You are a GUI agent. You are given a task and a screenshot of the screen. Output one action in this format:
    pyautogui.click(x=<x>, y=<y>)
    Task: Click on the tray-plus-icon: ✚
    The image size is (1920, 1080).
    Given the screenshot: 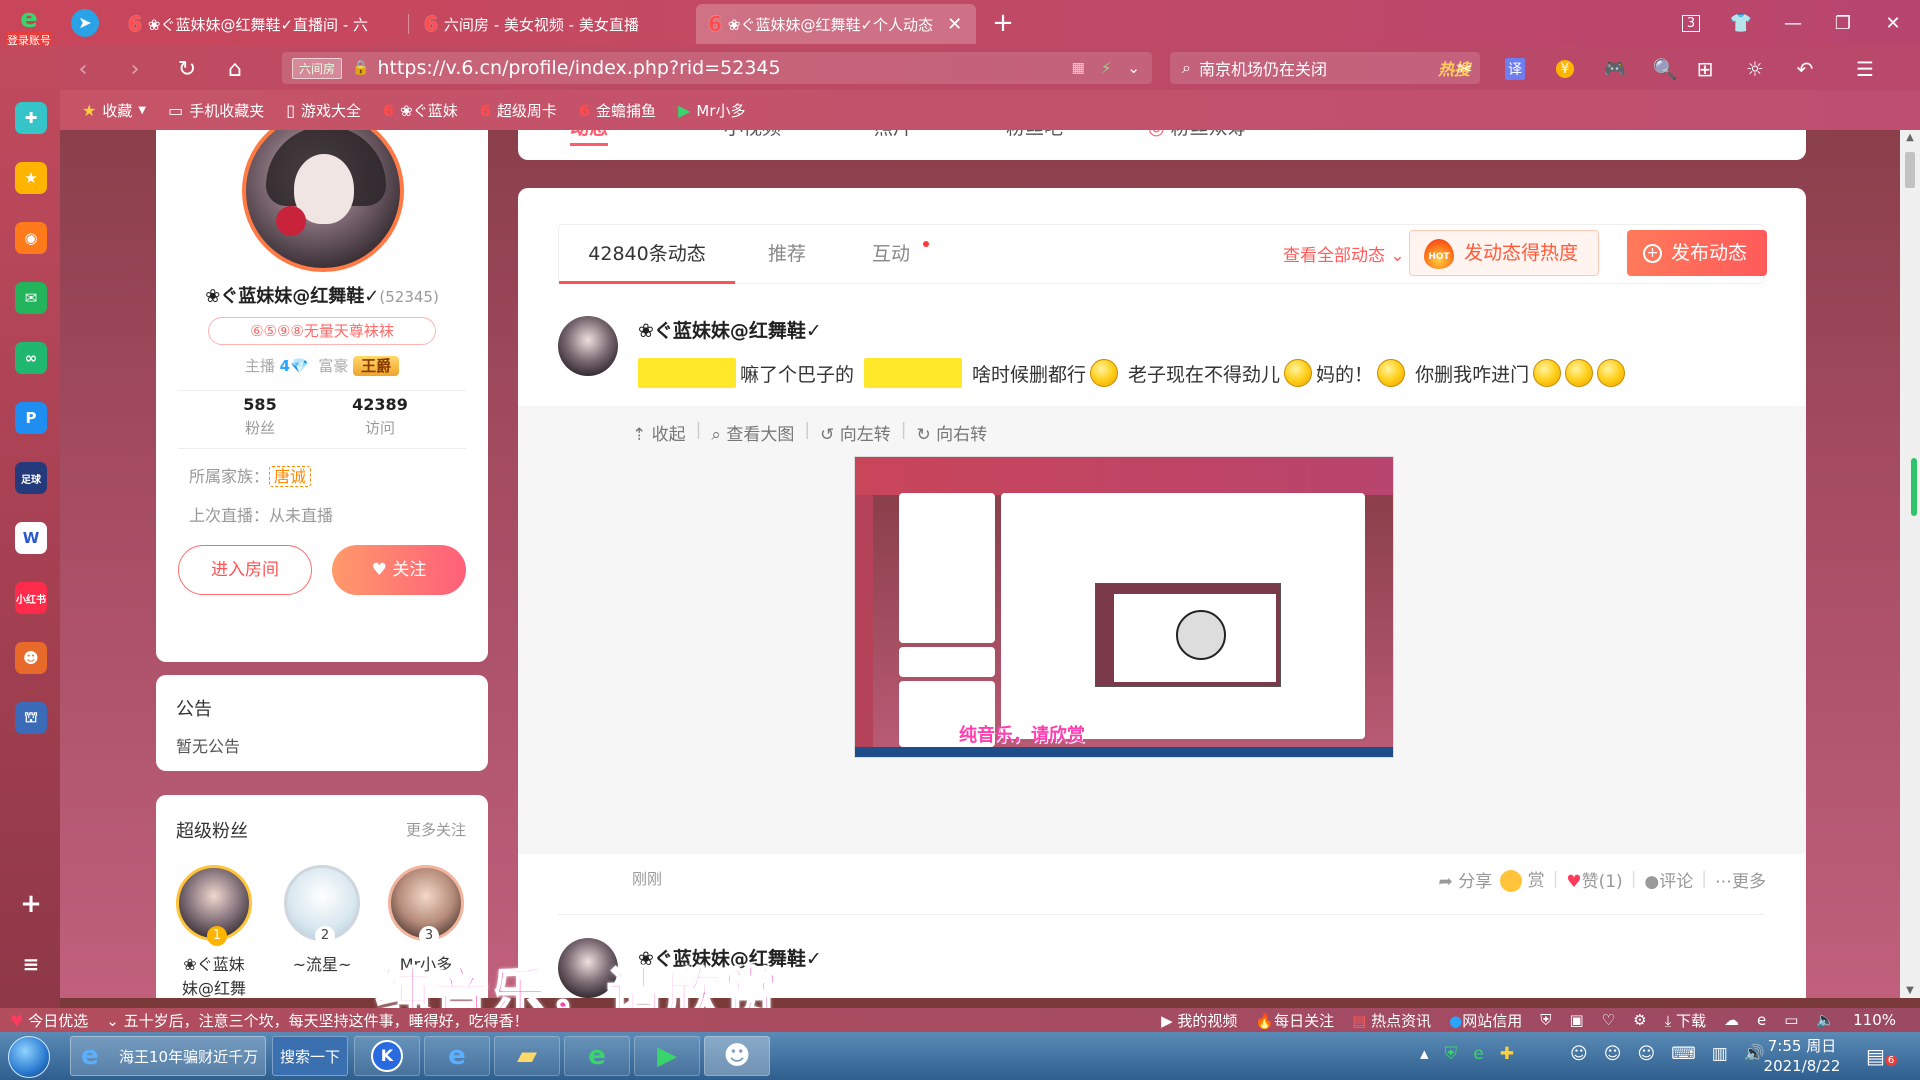 What is the action you would take?
    pyautogui.click(x=1507, y=1054)
    